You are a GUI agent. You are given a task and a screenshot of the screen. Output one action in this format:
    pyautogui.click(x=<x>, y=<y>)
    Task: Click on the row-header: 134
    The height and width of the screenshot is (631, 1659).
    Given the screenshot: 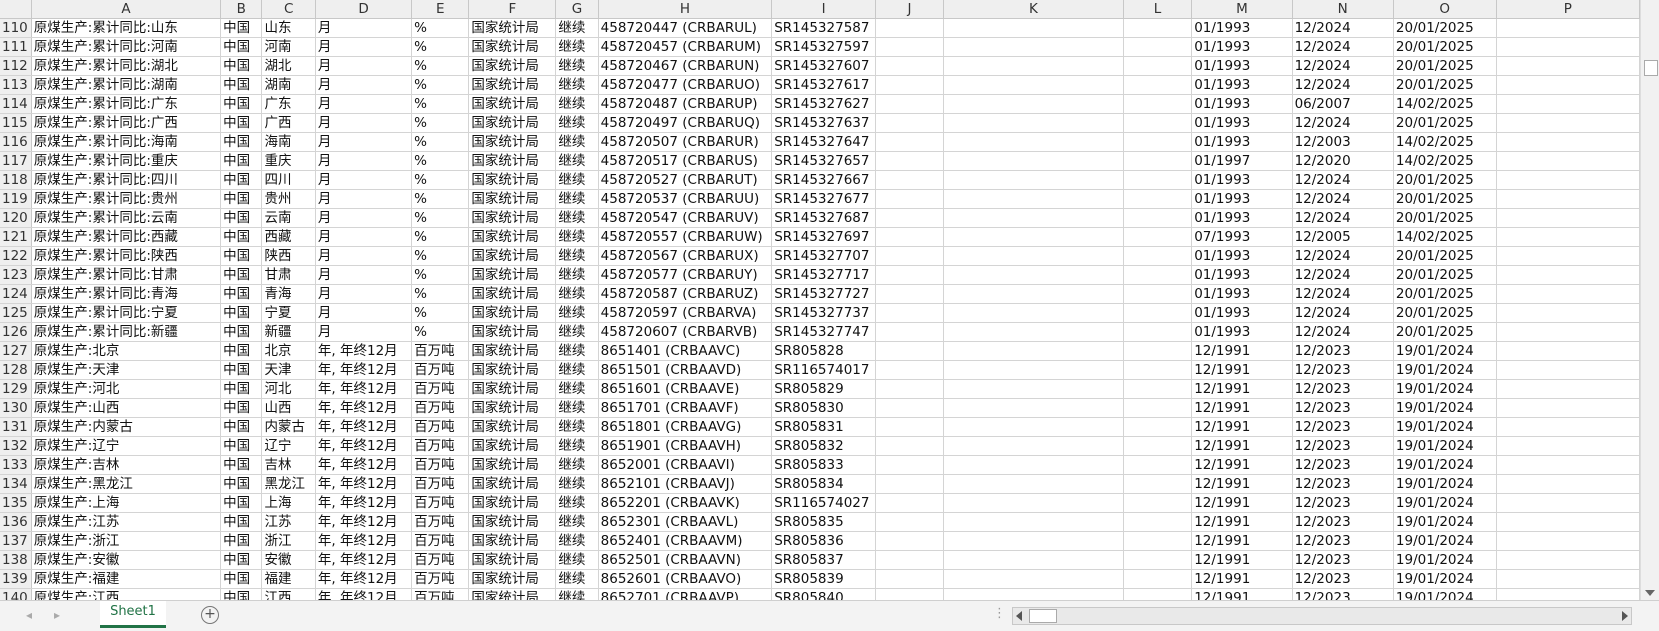 What is the action you would take?
    pyautogui.click(x=16, y=484)
    